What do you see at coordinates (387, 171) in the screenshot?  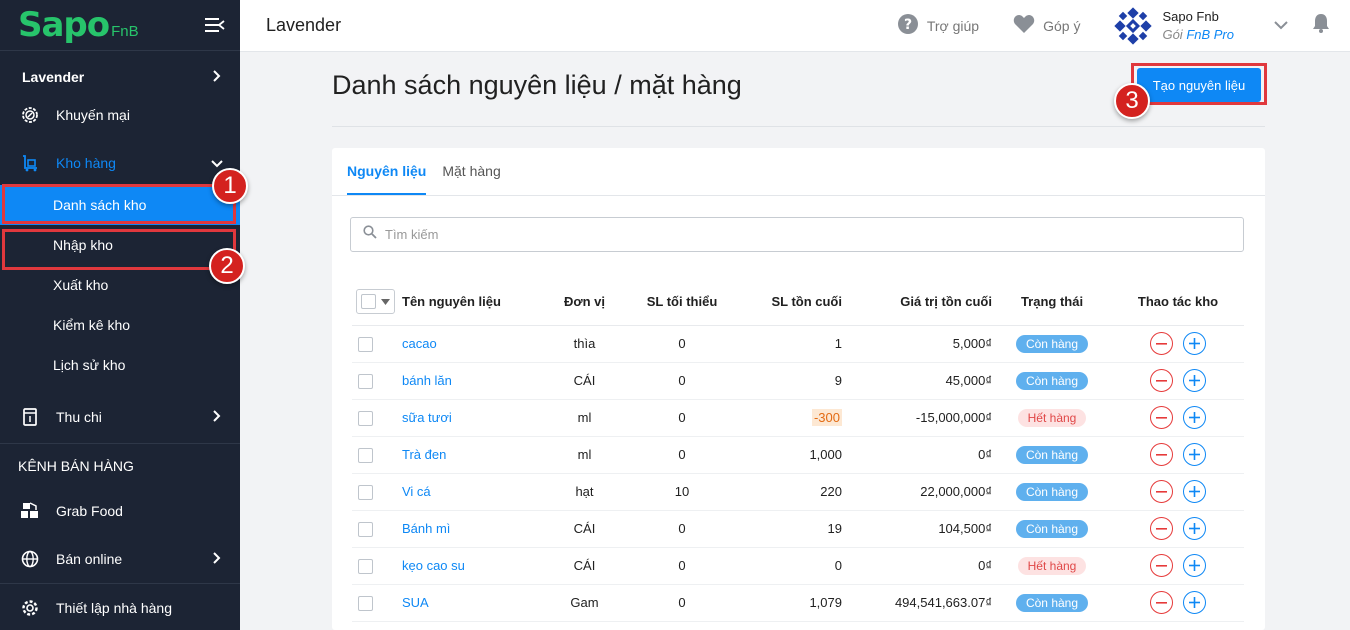 I see `tab-ingredients: Nguyên liệu` at bounding box center [387, 171].